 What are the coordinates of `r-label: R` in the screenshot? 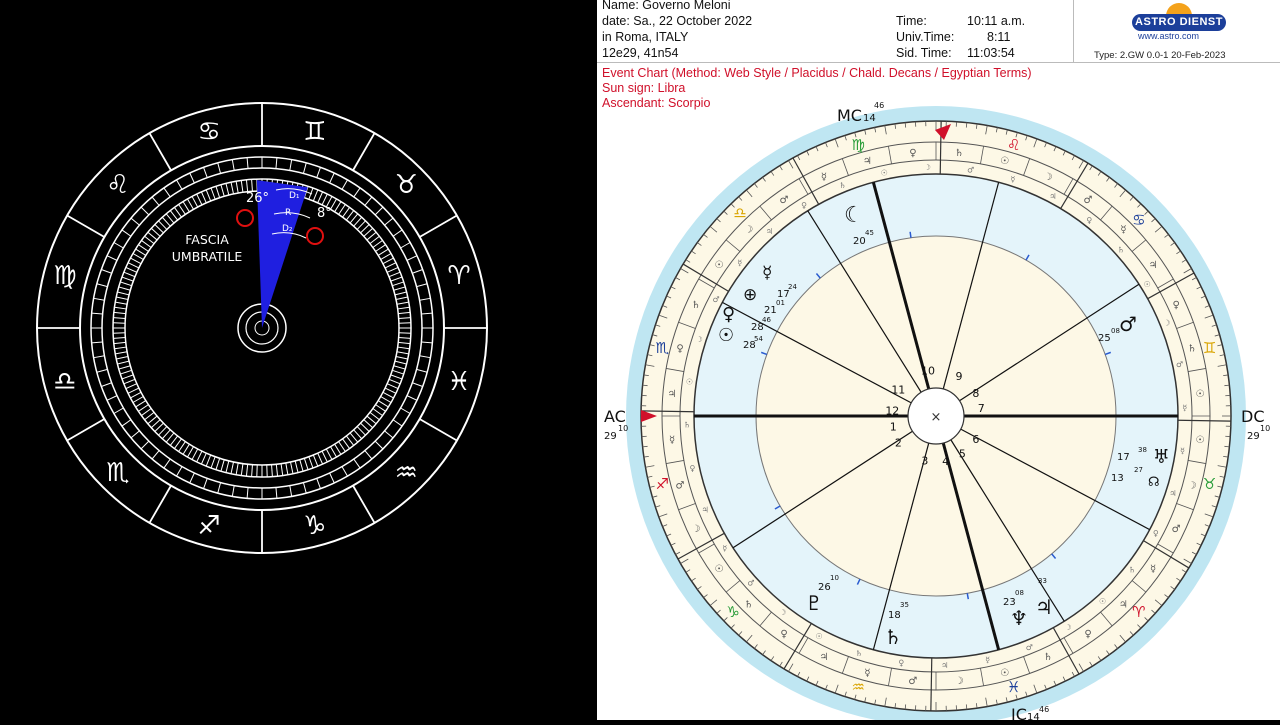 It's located at (288, 213).